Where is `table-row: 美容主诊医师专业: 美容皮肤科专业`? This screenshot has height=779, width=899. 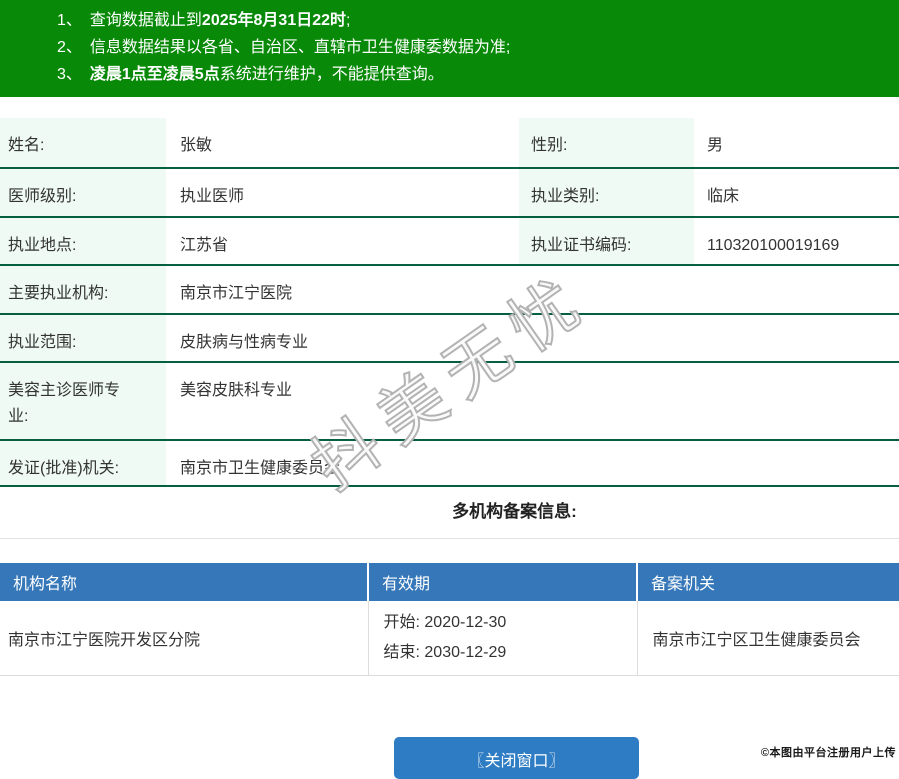
table-row: 美容主诊医师专业: 美容皮肤科专业 is located at coordinates (449, 401).